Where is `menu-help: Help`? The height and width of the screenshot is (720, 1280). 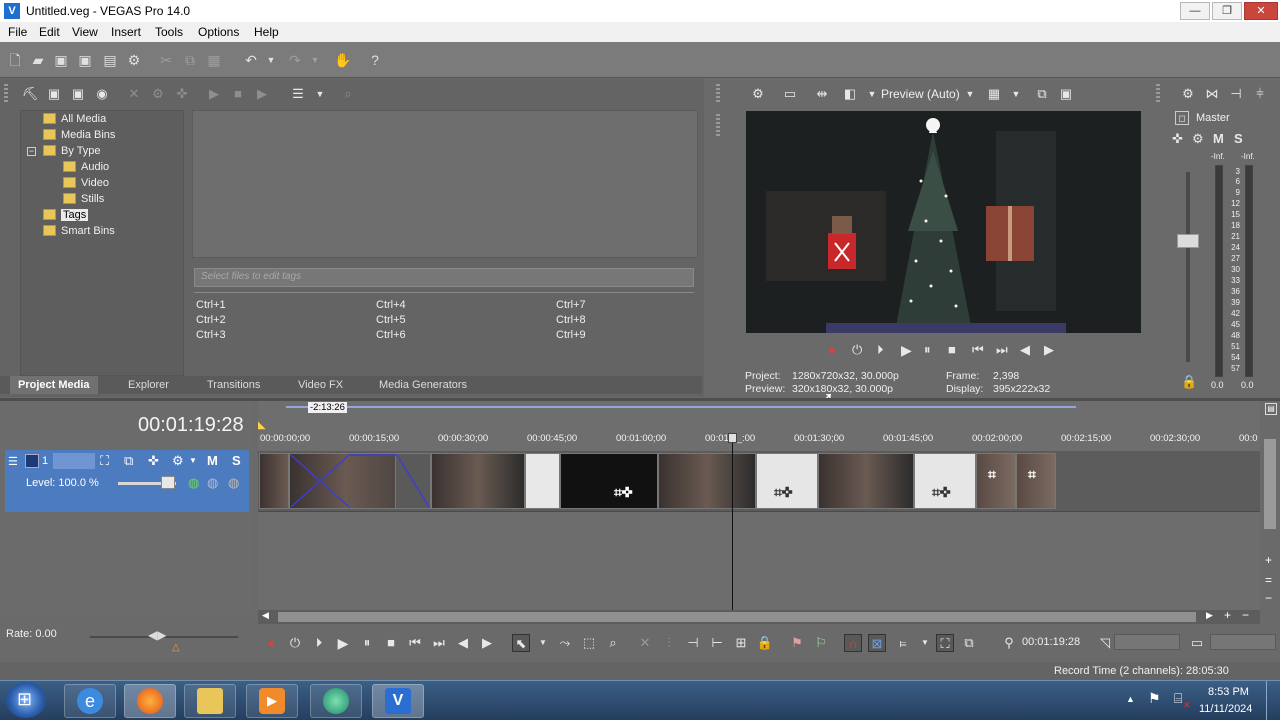
menu-help: Help is located at coordinates (266, 32).